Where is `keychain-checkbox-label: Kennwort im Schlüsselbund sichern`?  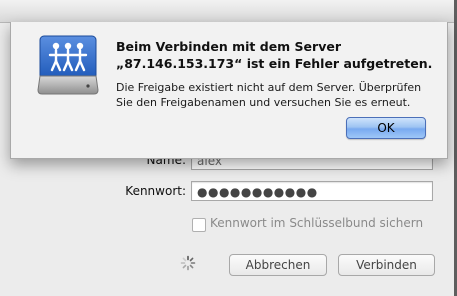 keychain-checkbox-label: Kennwort im Schlüsselbund sichern is located at coordinates (317, 223).